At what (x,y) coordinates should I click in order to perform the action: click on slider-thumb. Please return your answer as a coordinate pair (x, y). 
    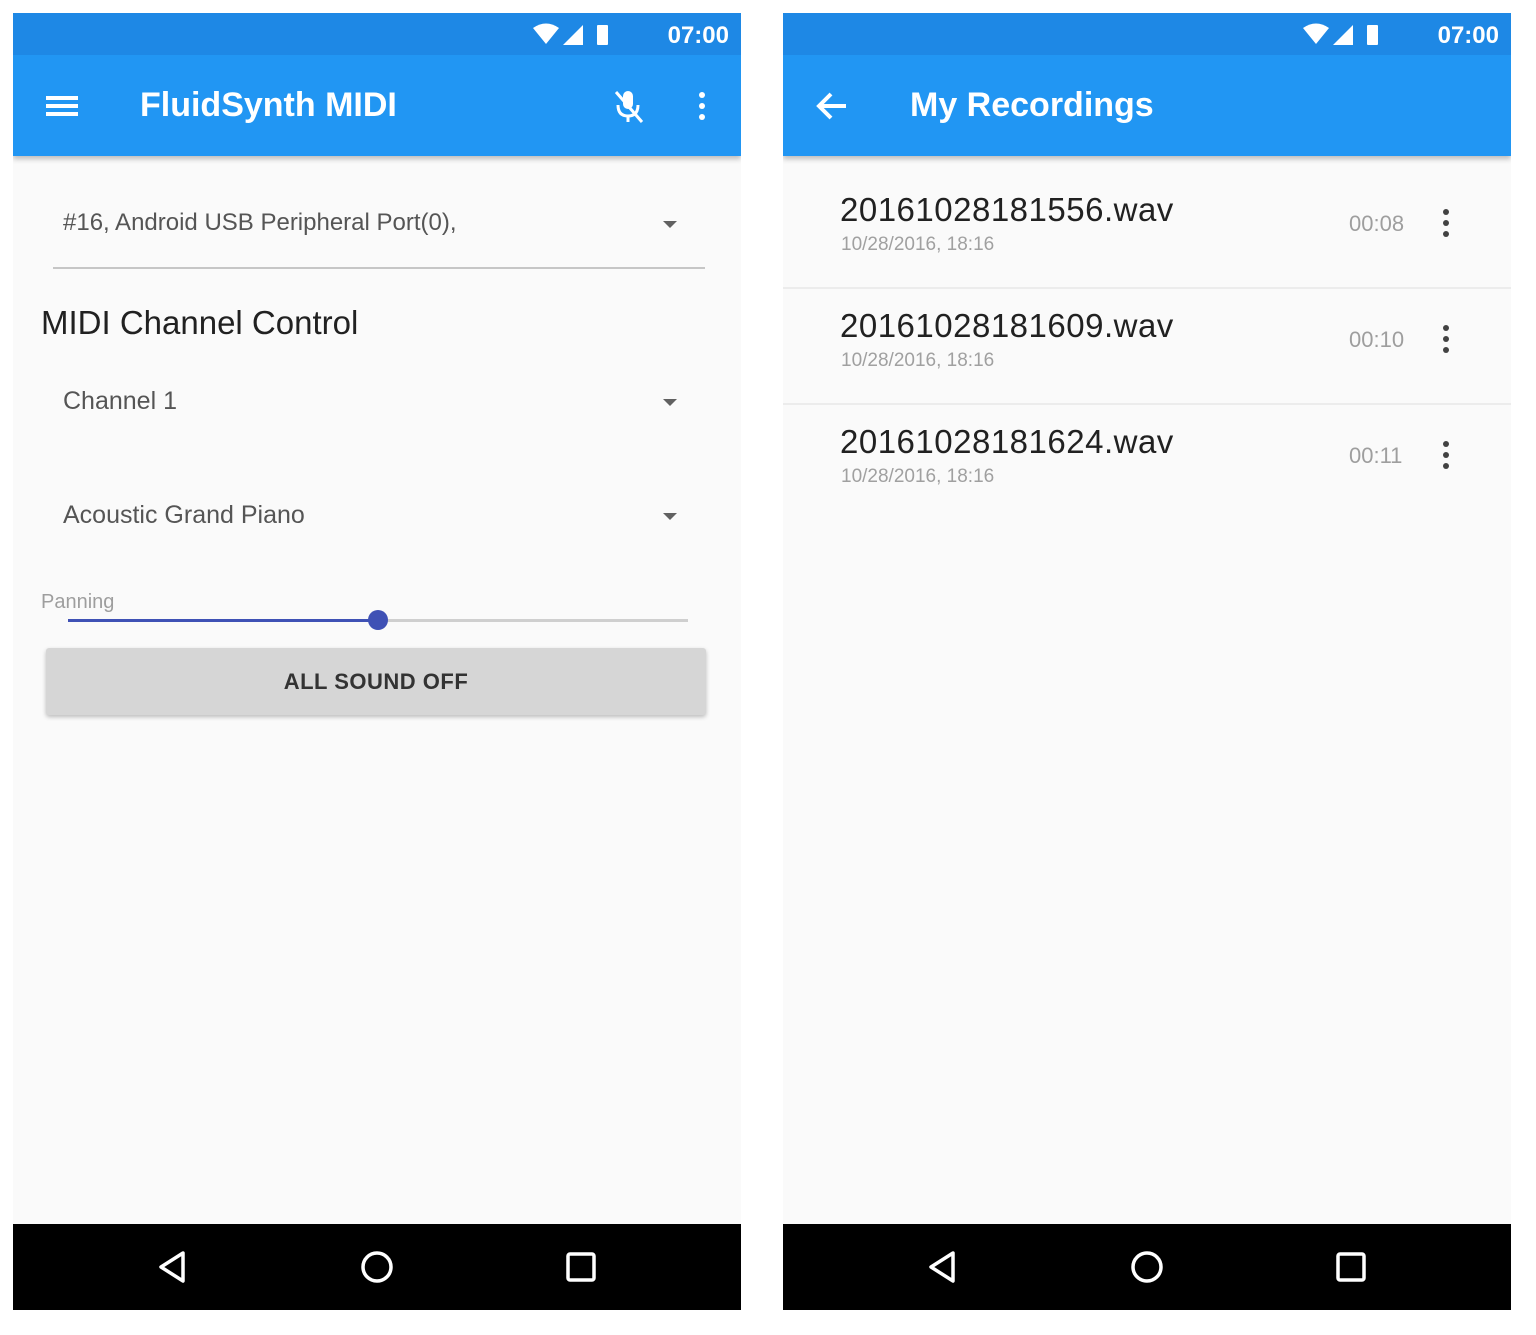
    Looking at the image, I should click on (378, 620).